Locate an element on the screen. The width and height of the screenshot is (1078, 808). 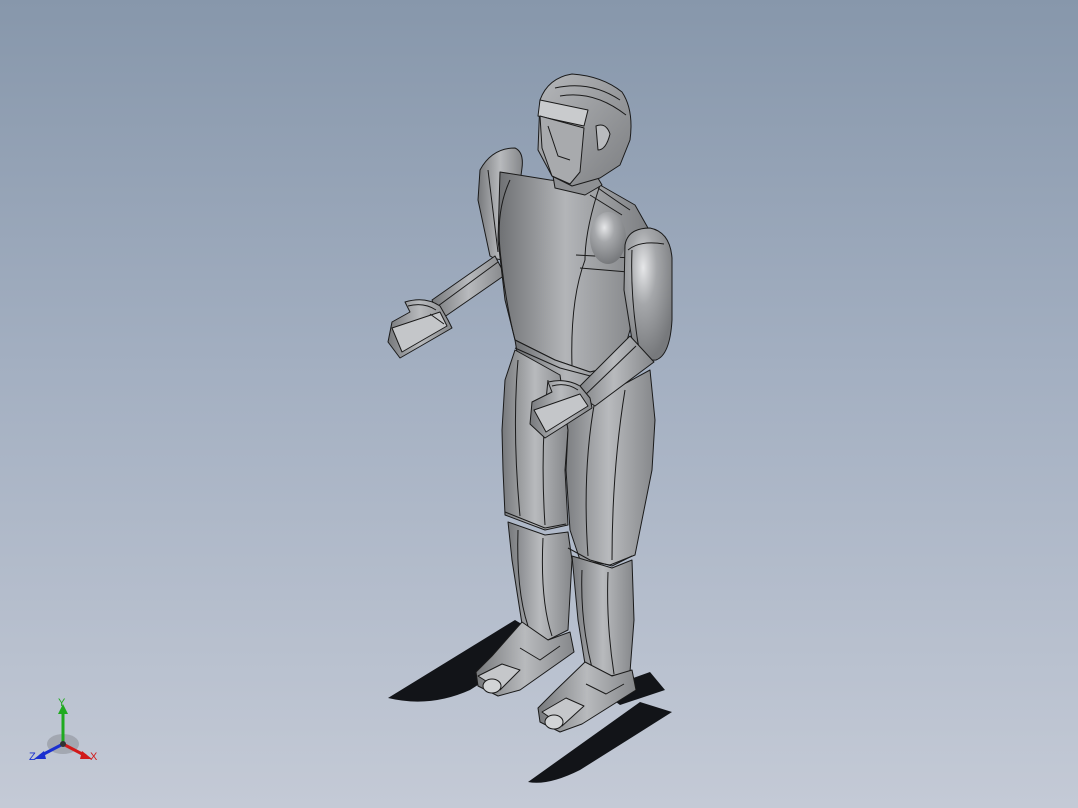
head is located at coordinates (584, 130).